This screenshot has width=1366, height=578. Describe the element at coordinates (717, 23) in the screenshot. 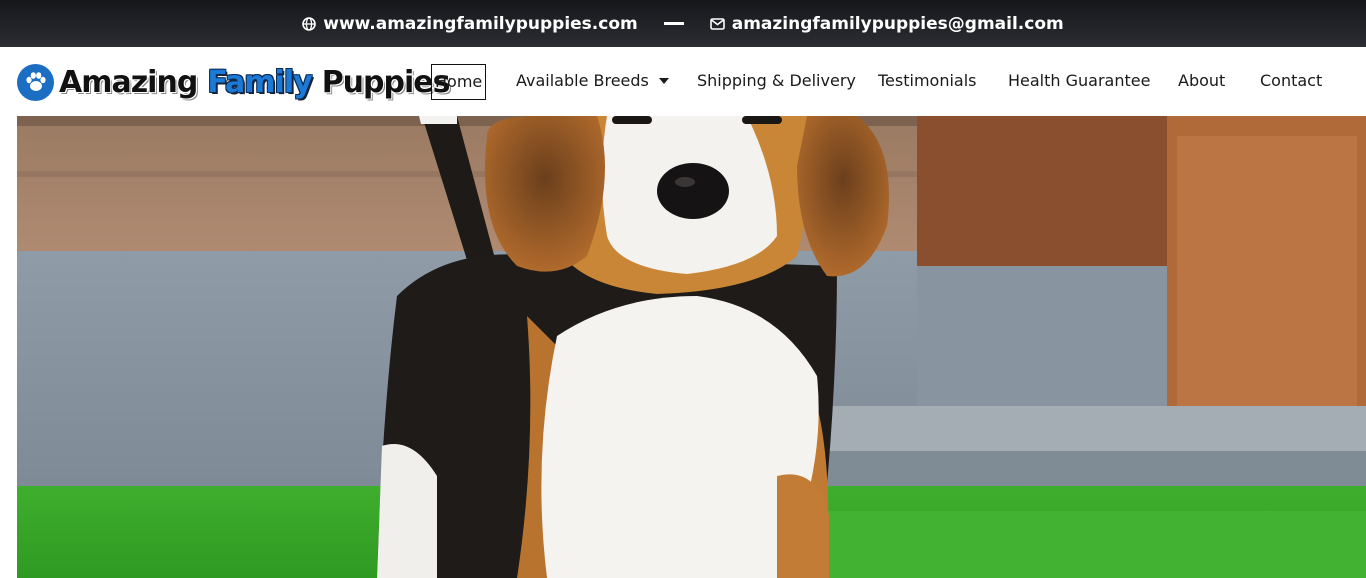

I see `envelope-icon` at that location.